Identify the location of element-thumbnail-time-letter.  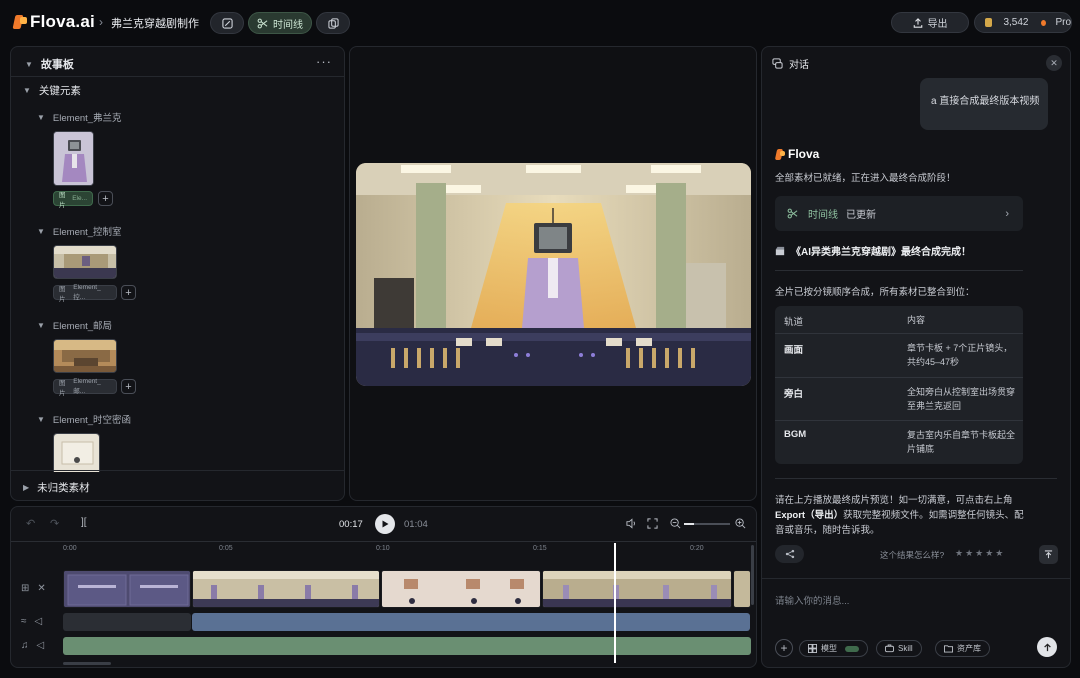
(76, 452).